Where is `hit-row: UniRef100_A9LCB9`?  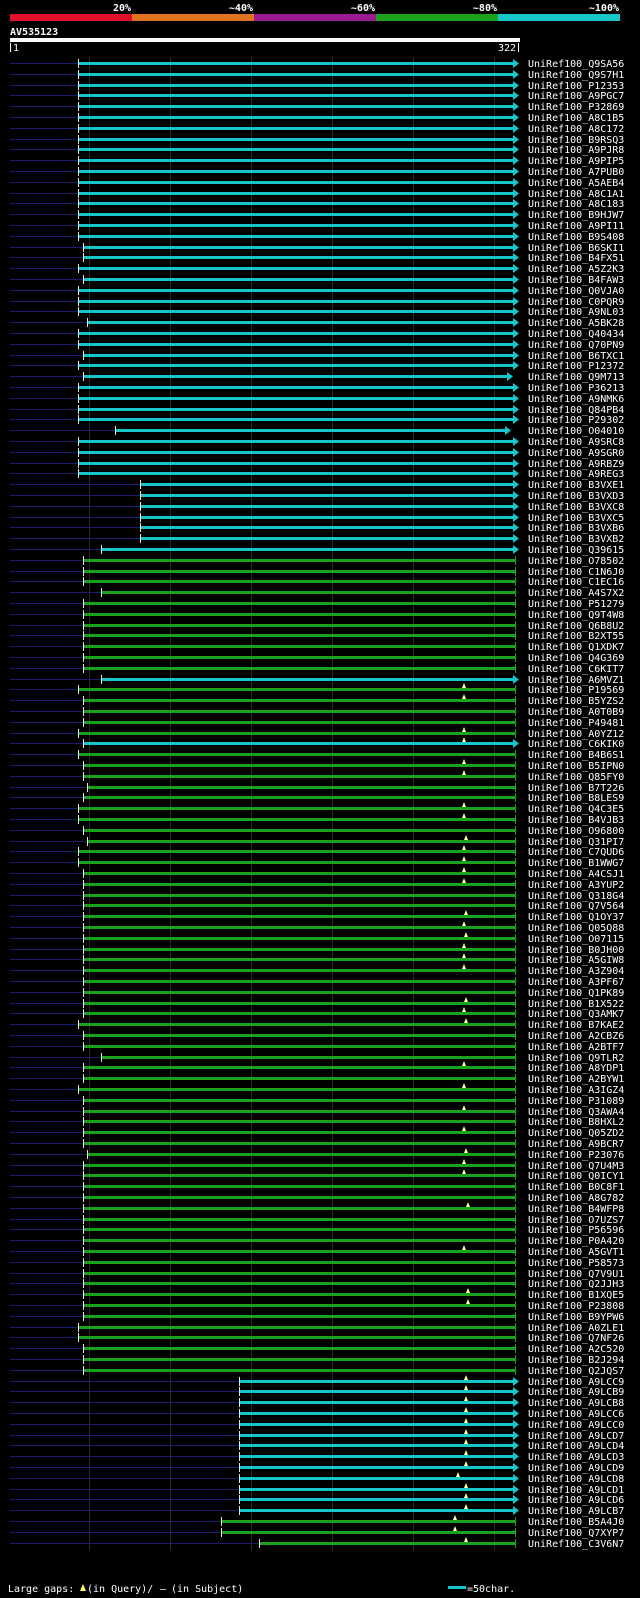
hit-row: UniRef100_A9LCB9 is located at coordinates (317, 1391).